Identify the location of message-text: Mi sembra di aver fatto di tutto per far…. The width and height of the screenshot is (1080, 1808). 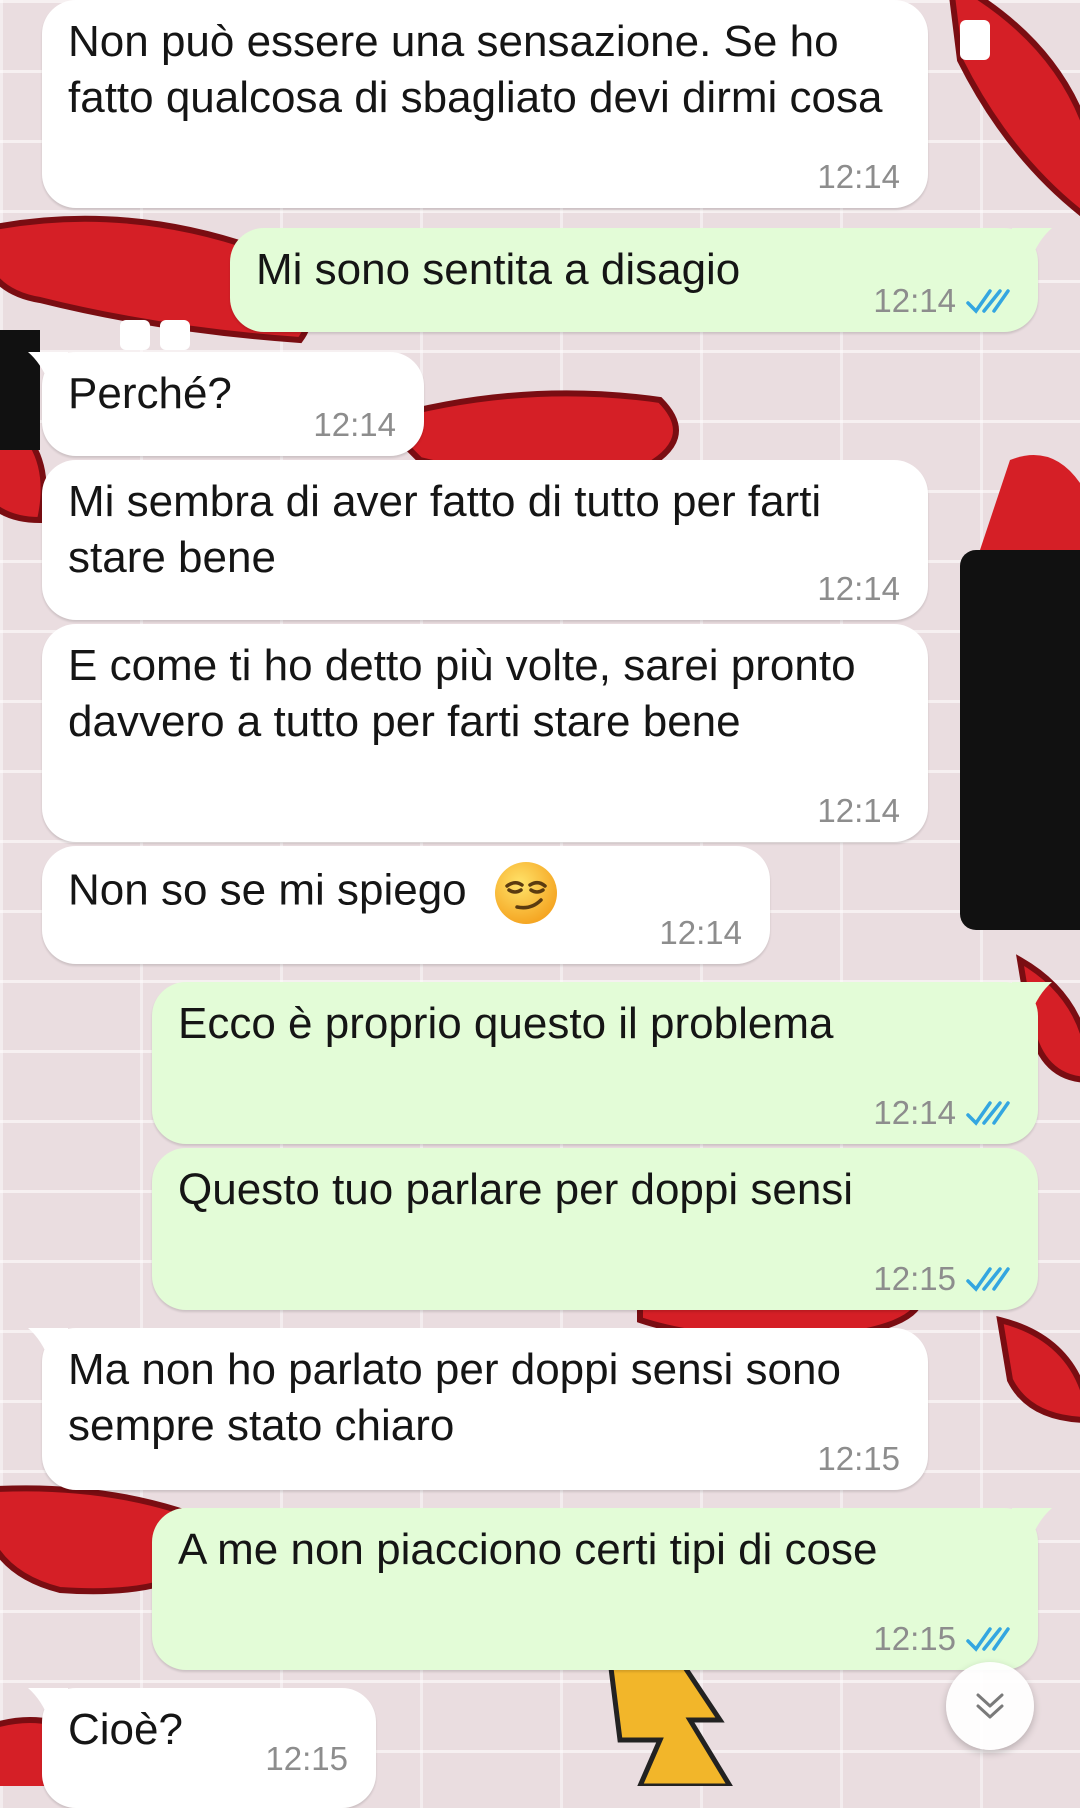
(445, 529).